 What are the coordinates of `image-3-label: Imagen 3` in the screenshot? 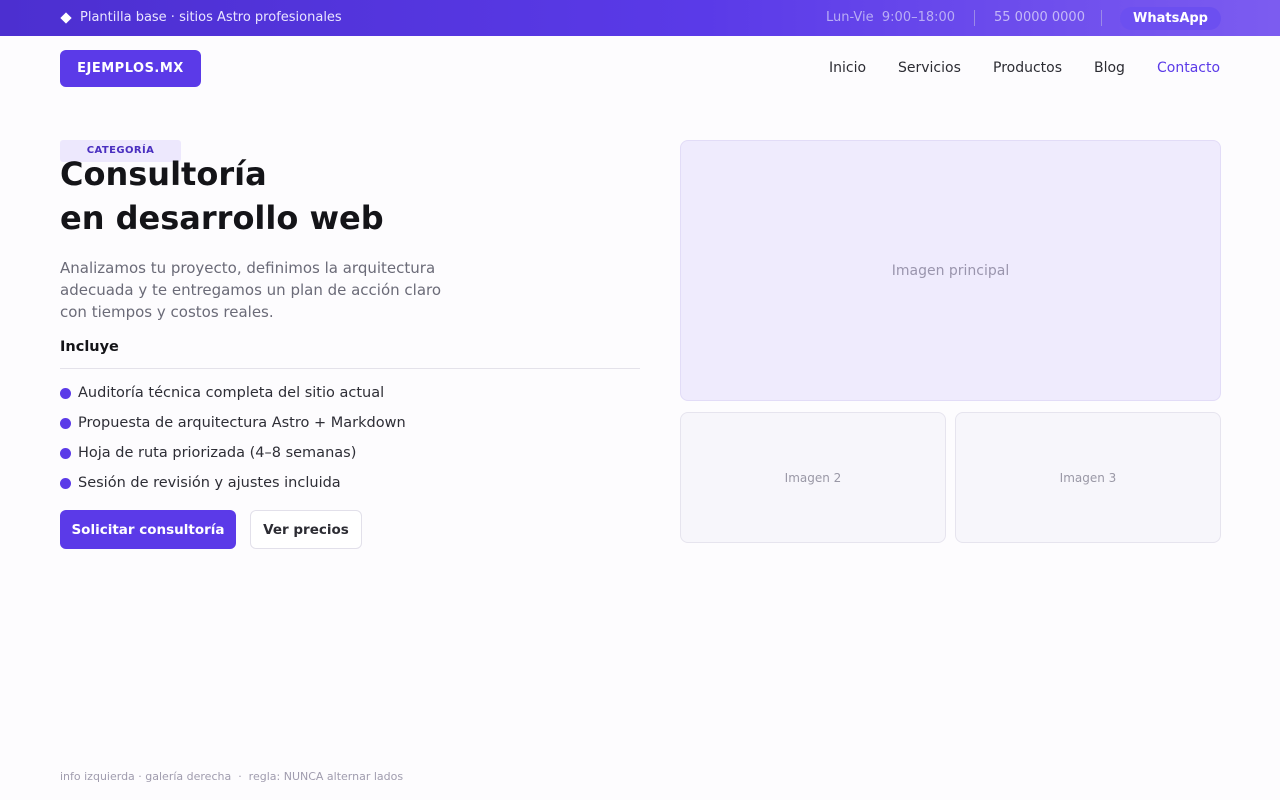 It's located at (1088, 477).